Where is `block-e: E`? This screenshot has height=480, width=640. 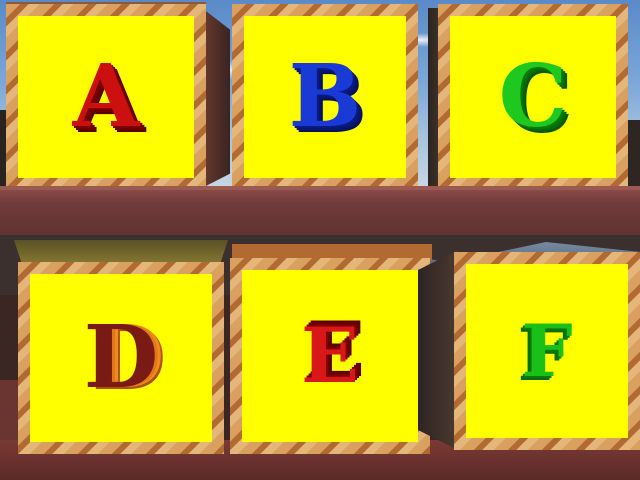 block-e: E is located at coordinates (332, 349).